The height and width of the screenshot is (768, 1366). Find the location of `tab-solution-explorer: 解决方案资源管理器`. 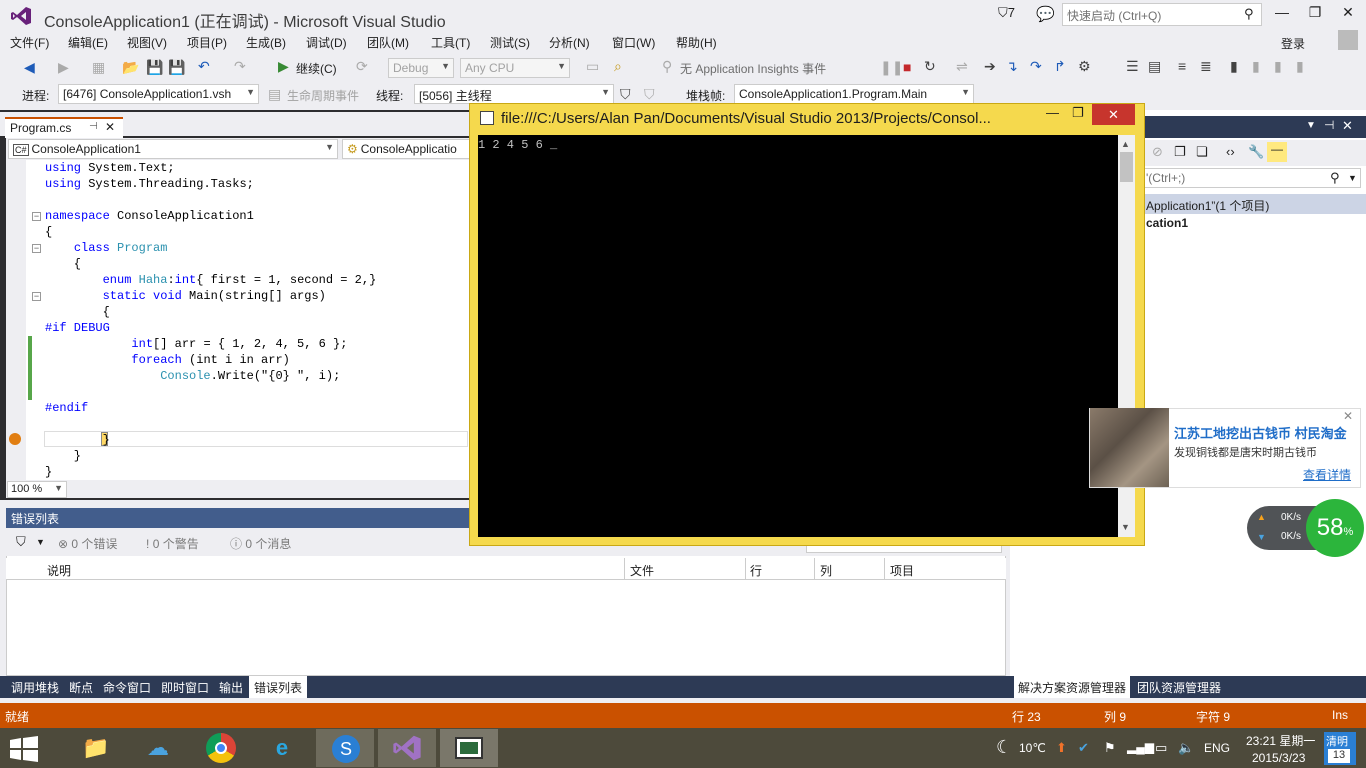

tab-solution-explorer: 解决方案资源管理器 is located at coordinates (1072, 687).